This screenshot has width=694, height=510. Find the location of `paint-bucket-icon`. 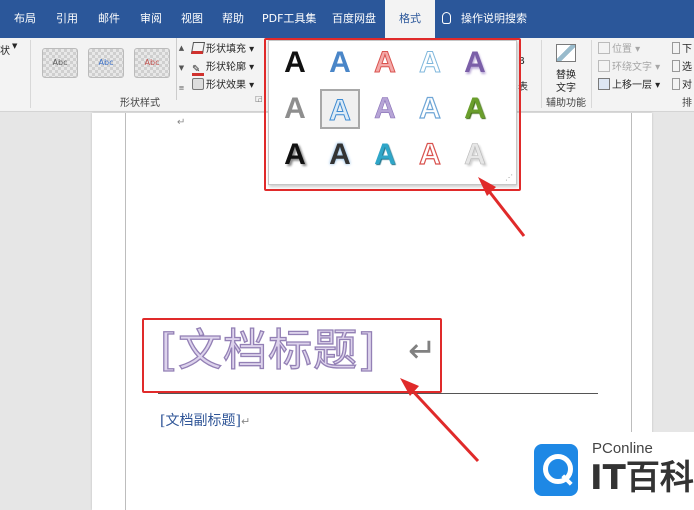

paint-bucket-icon is located at coordinates (198, 48).